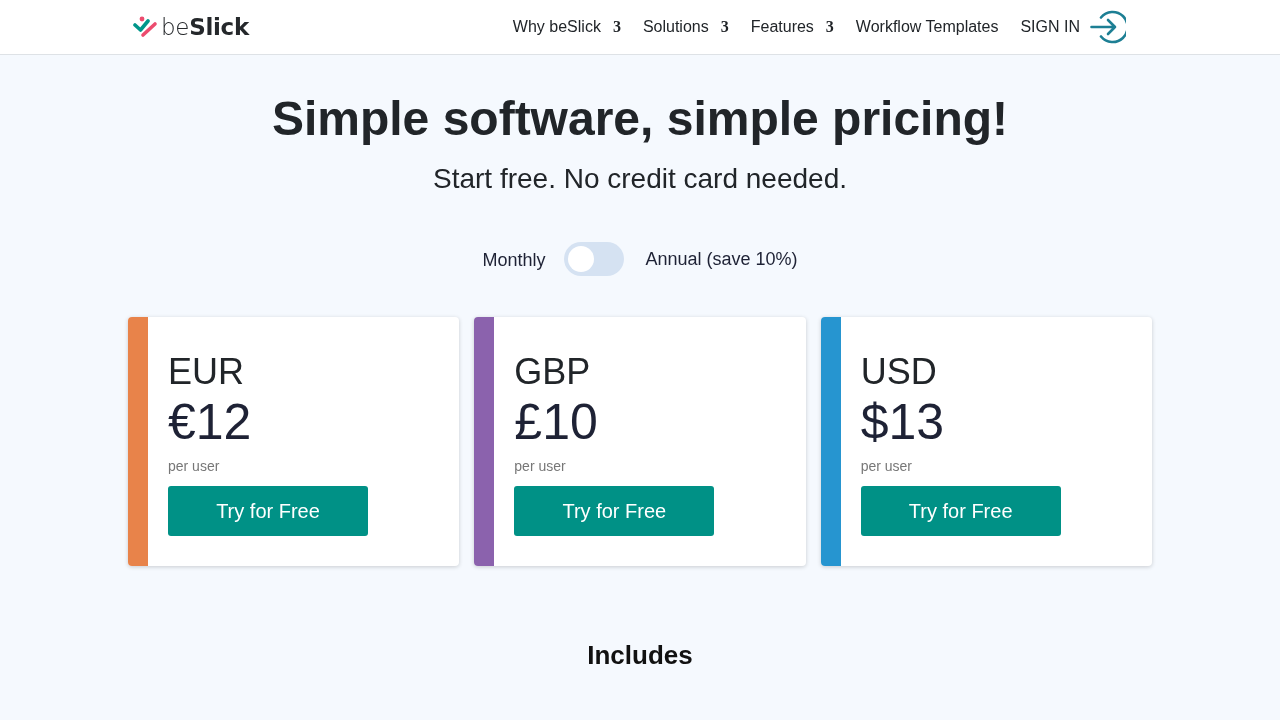 The height and width of the screenshot is (720, 1280). Describe the element at coordinates (594, 259) in the screenshot. I see `billing-toggle` at that location.